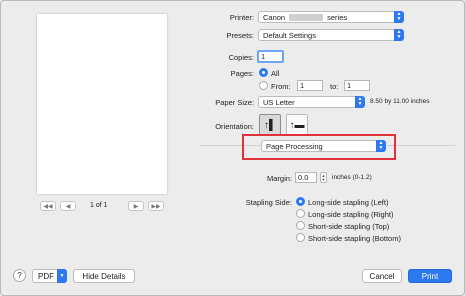  I want to click on printer-name-prefix: Canon, so click(274, 17).